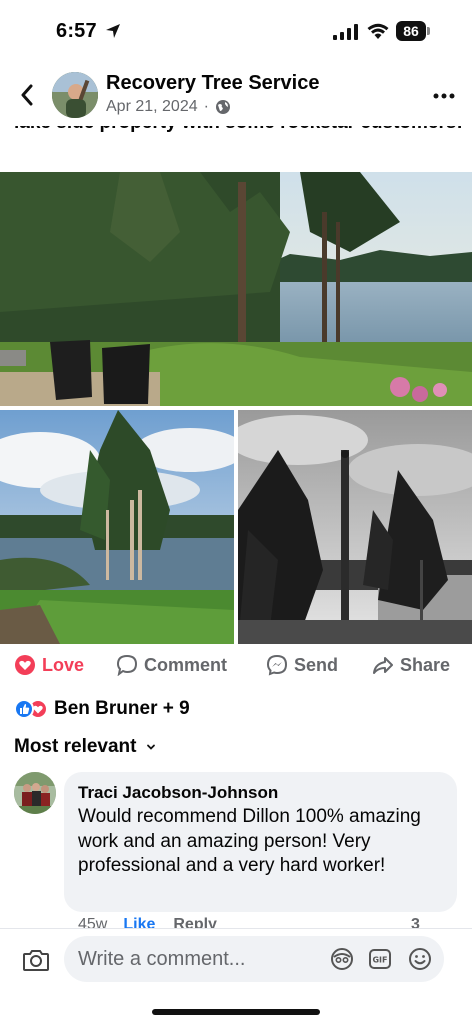  I want to click on share-label: Share, so click(425, 664).